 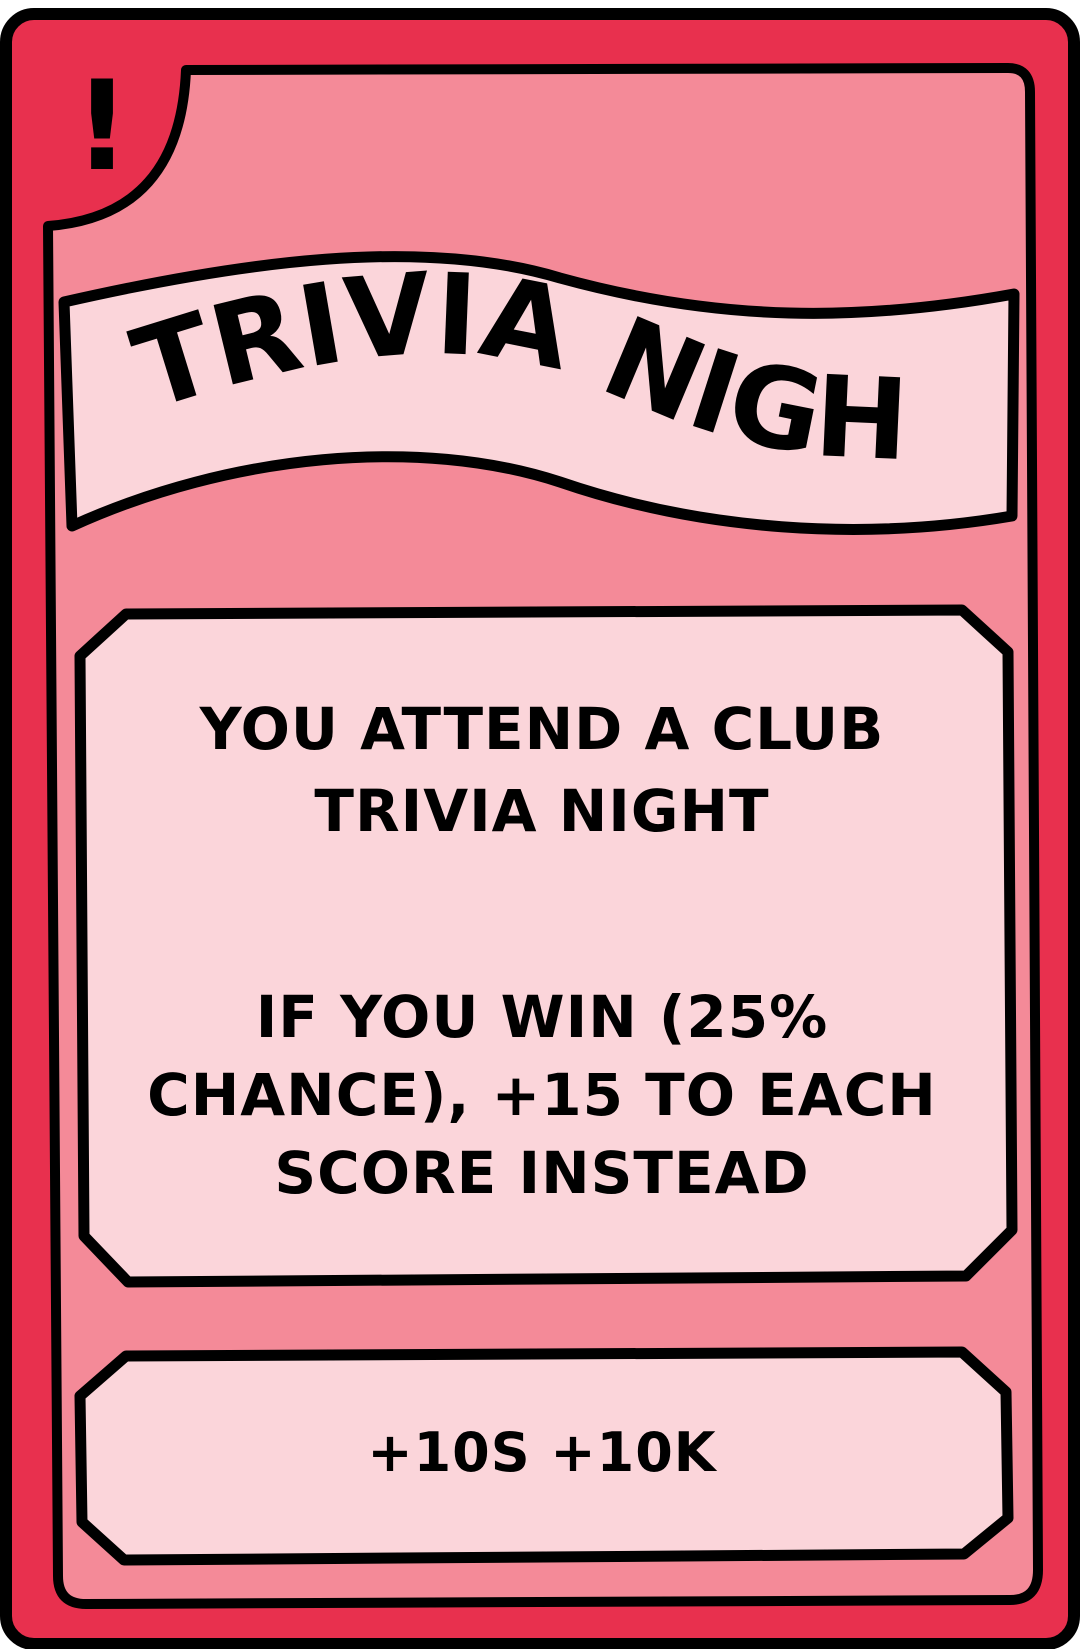 I want to click on card-reward: +10S +10K, so click(x=542, y=1452).